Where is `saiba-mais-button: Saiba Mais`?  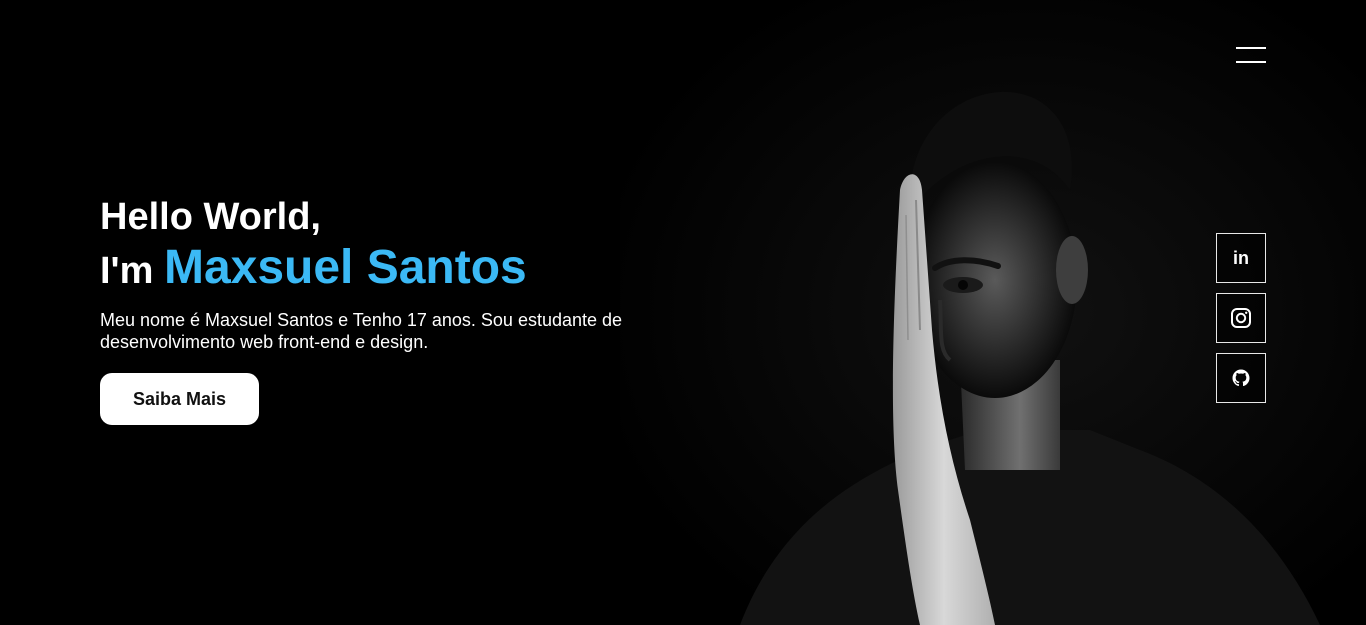
saiba-mais-button: Saiba Mais is located at coordinates (179, 399).